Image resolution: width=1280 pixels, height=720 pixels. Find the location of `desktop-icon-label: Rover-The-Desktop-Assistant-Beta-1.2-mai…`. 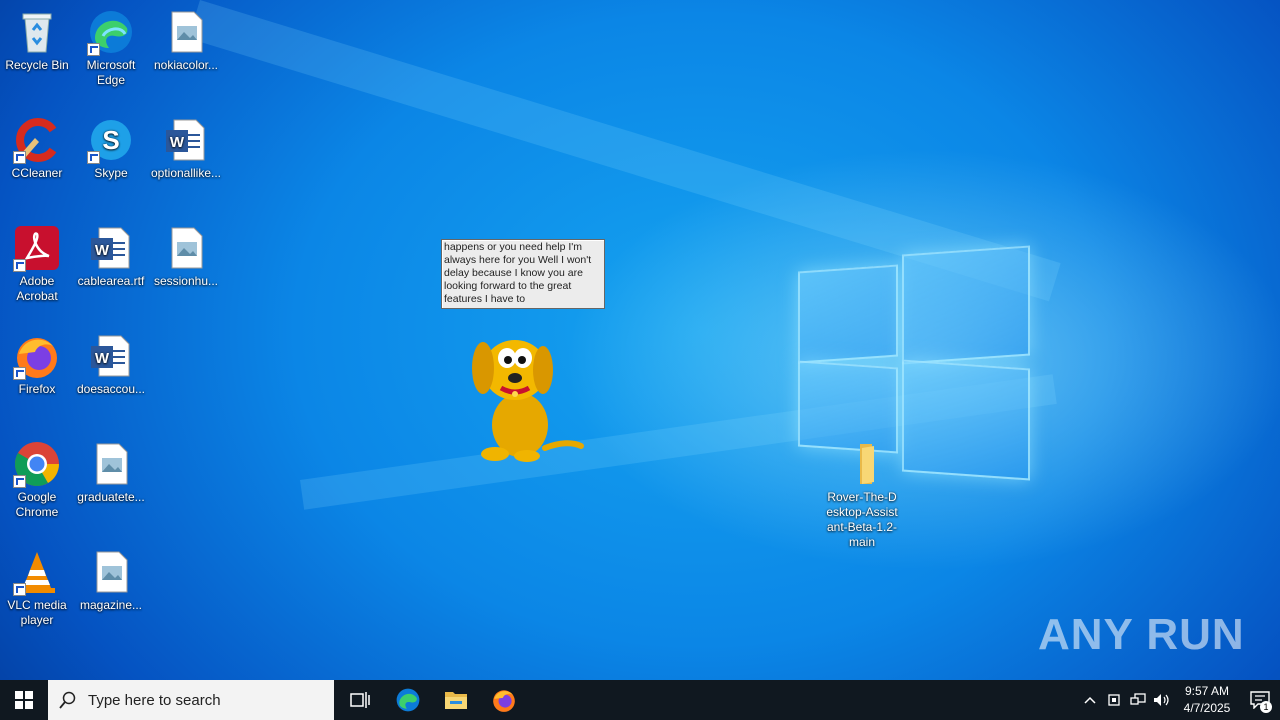

desktop-icon-label: Rover-The-Desktop-Assistant-Beta-1.2-mai… is located at coordinates (862, 519).